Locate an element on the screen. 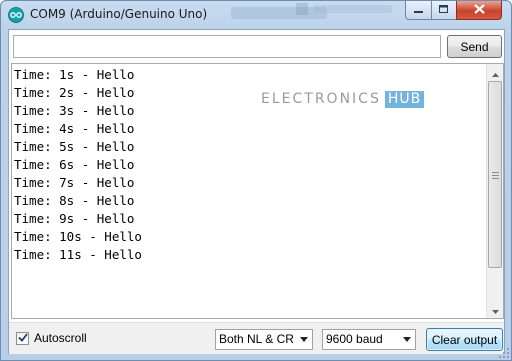 This screenshot has height=361, width=512. maximize-button is located at coordinates (444, 10).